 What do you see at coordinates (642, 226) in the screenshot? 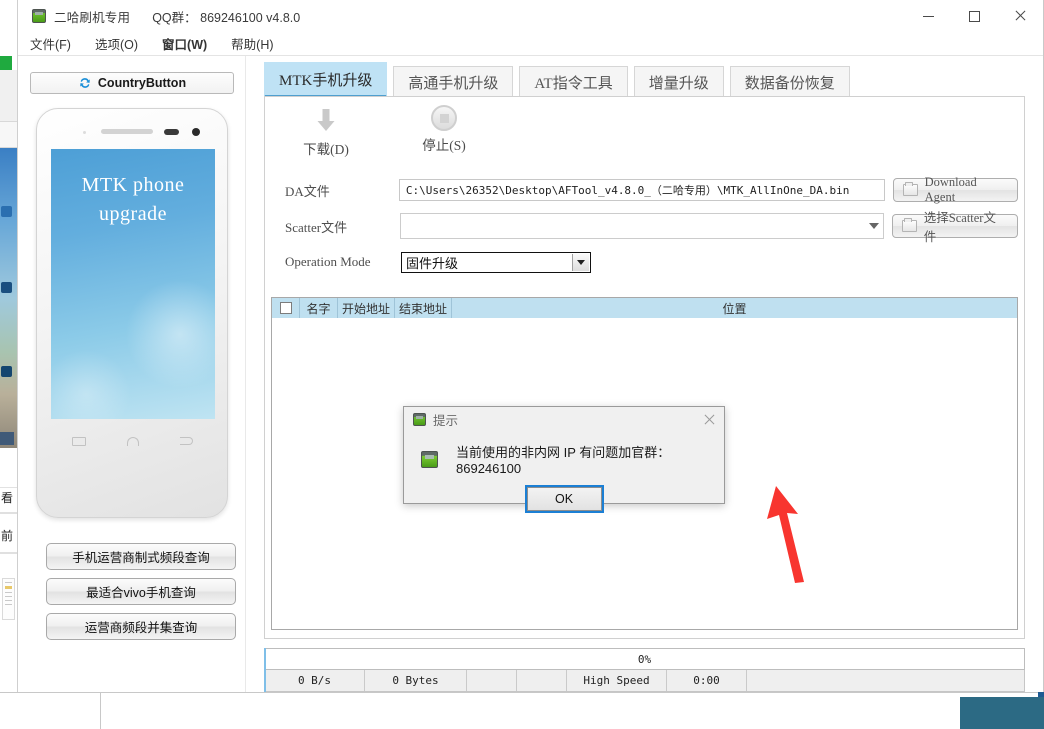
I see `scatter-file-combo` at bounding box center [642, 226].